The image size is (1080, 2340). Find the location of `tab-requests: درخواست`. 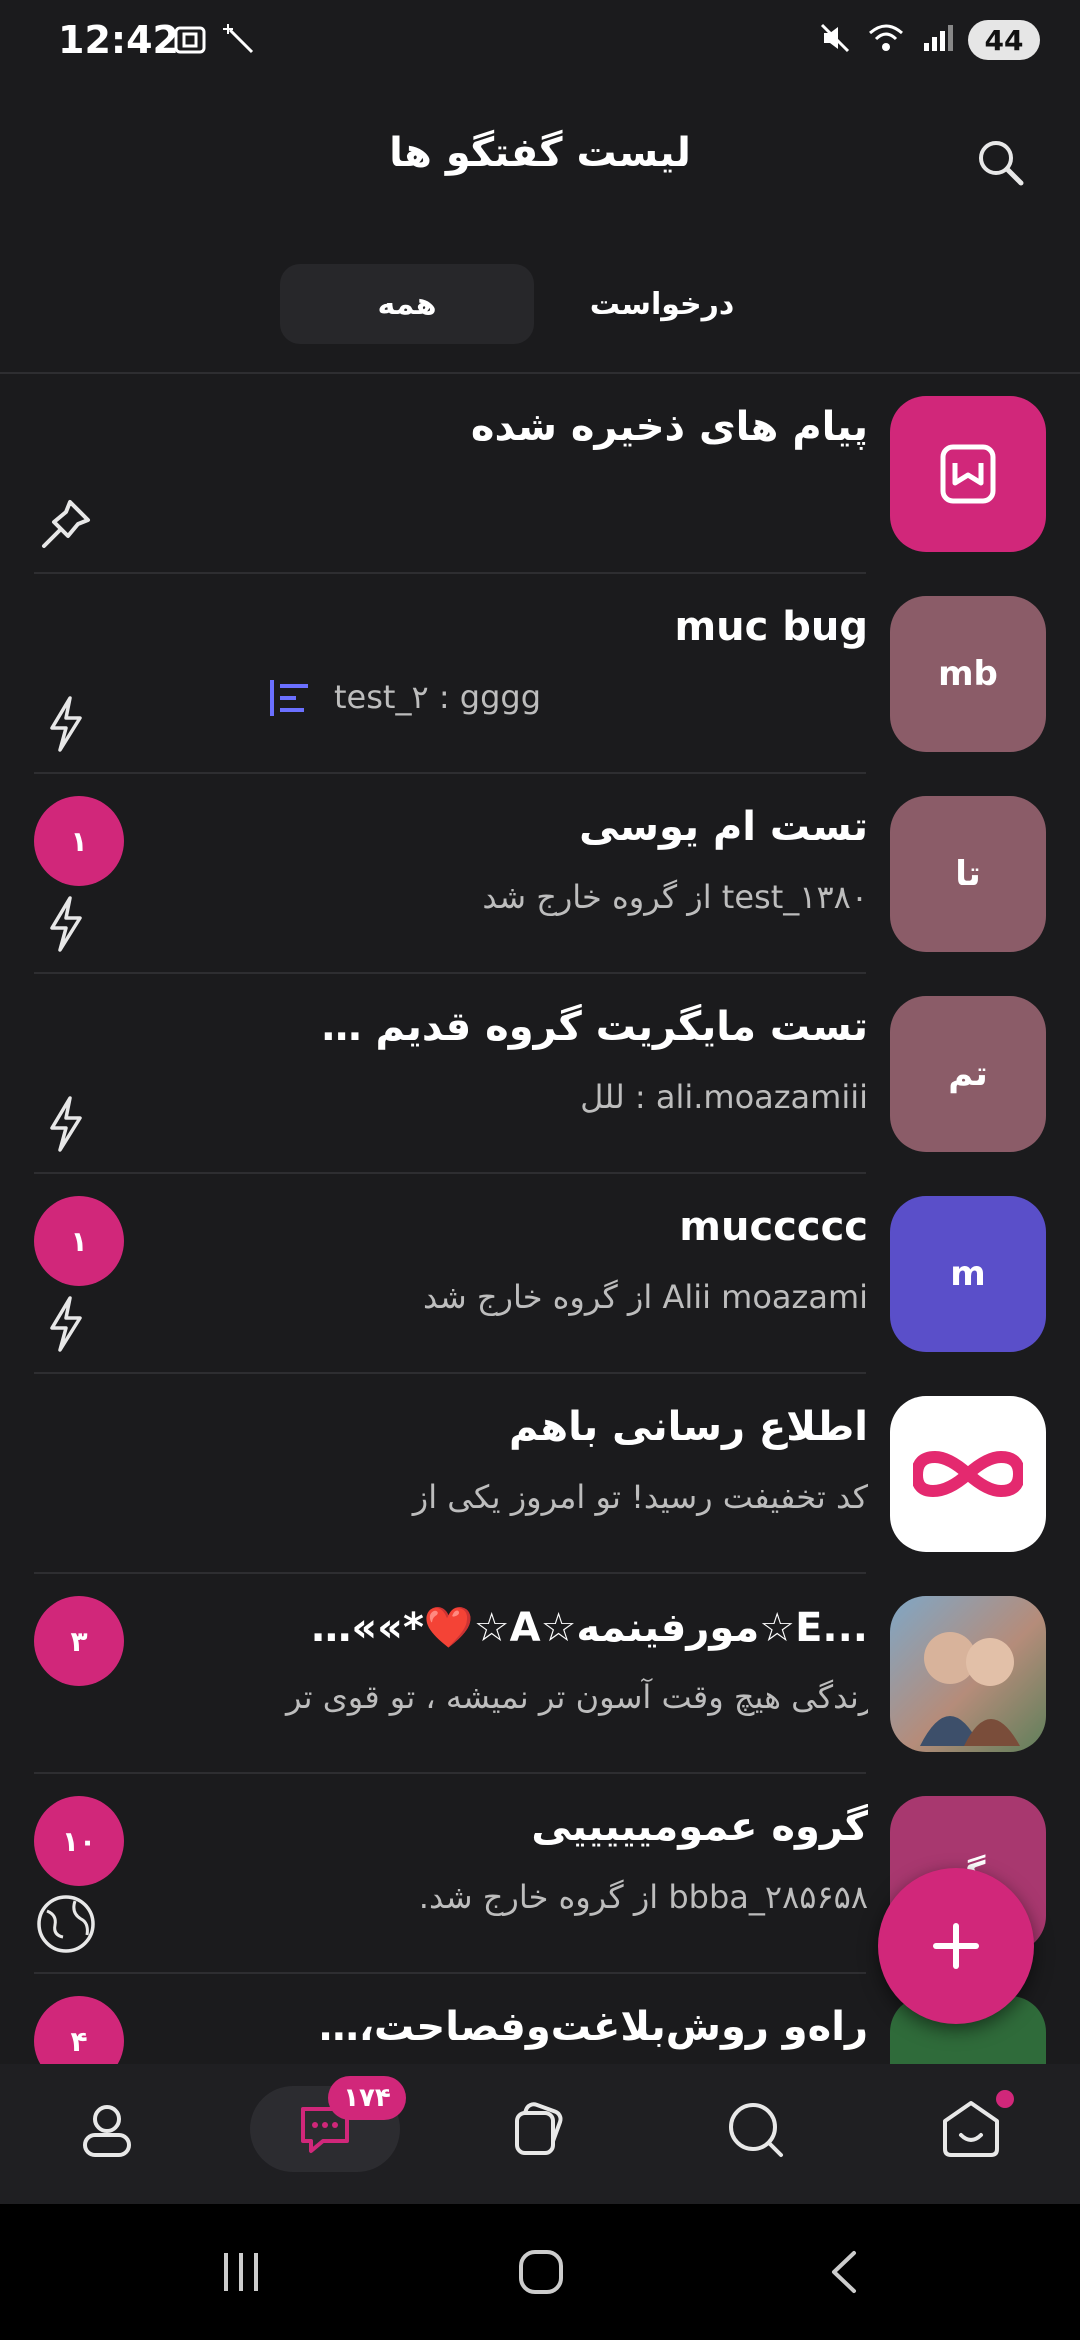

tab-requests: درخواست is located at coordinates (662, 304).